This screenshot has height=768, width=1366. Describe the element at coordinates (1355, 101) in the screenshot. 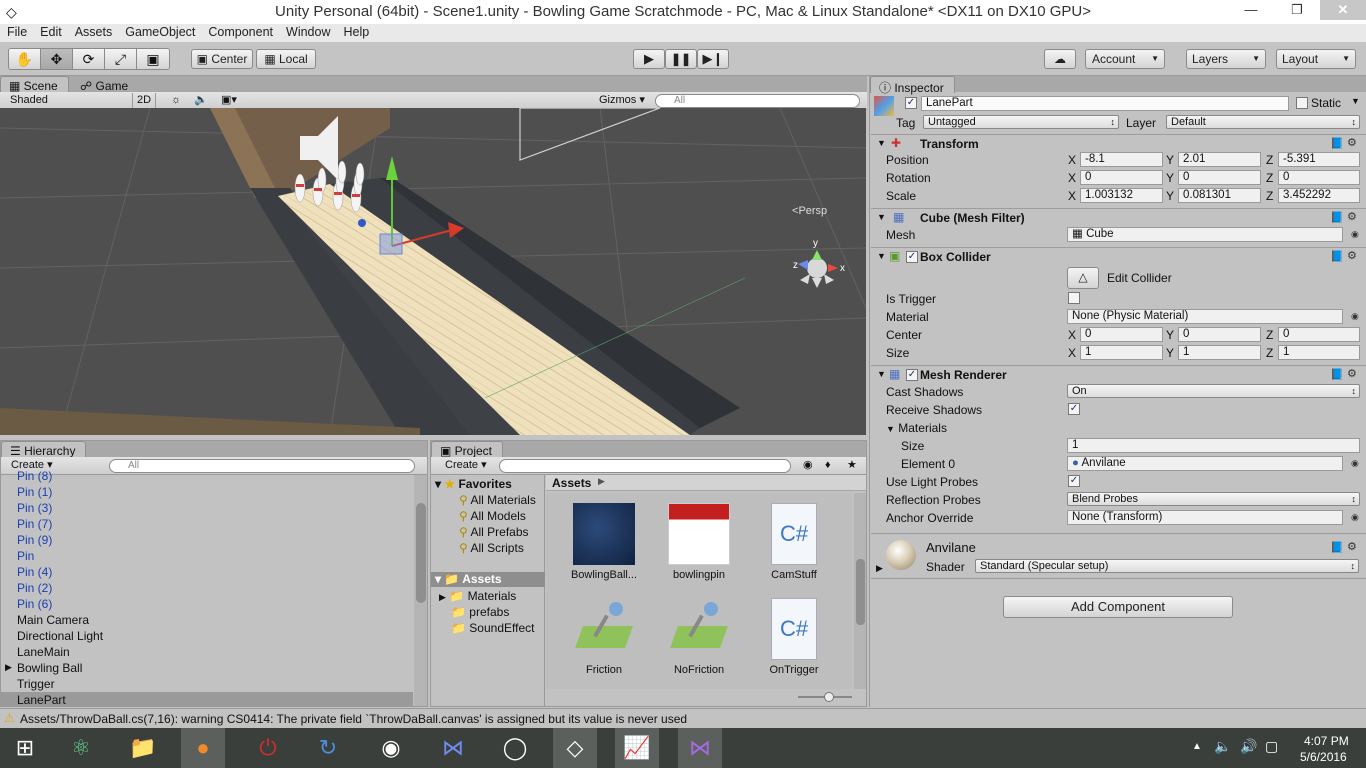

I see `static-dropdown-icon: ▼` at that location.